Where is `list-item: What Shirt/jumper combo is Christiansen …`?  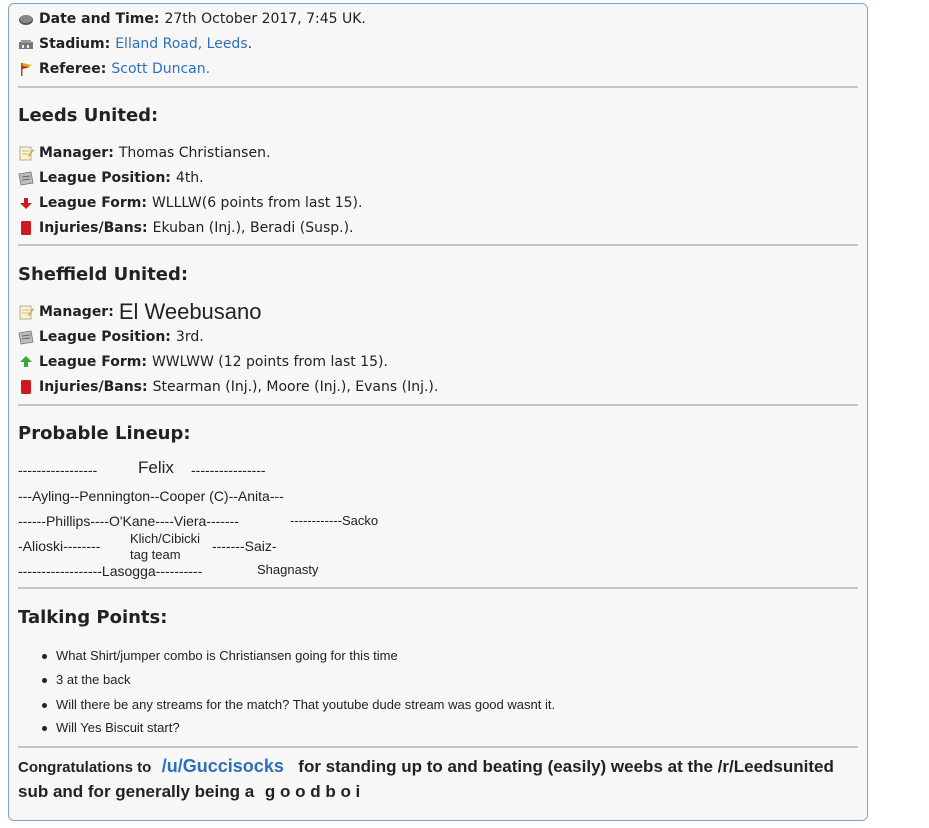 list-item: What Shirt/jumper combo is Christiansen … is located at coordinates (220, 656).